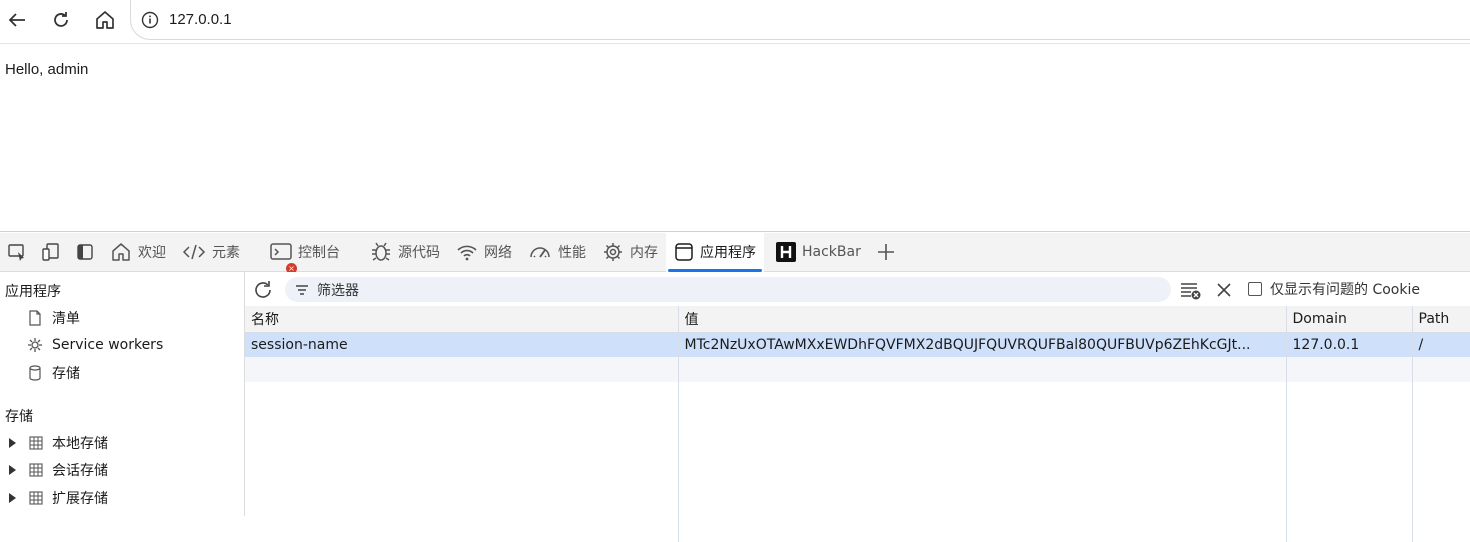 The height and width of the screenshot is (542, 1470). I want to click on tab-label: 内存, so click(644, 253).